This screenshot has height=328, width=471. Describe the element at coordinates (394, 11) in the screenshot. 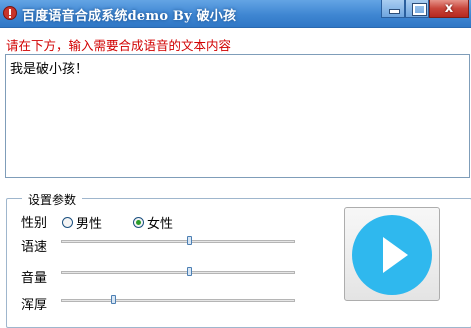

I see `minimize-icon` at that location.